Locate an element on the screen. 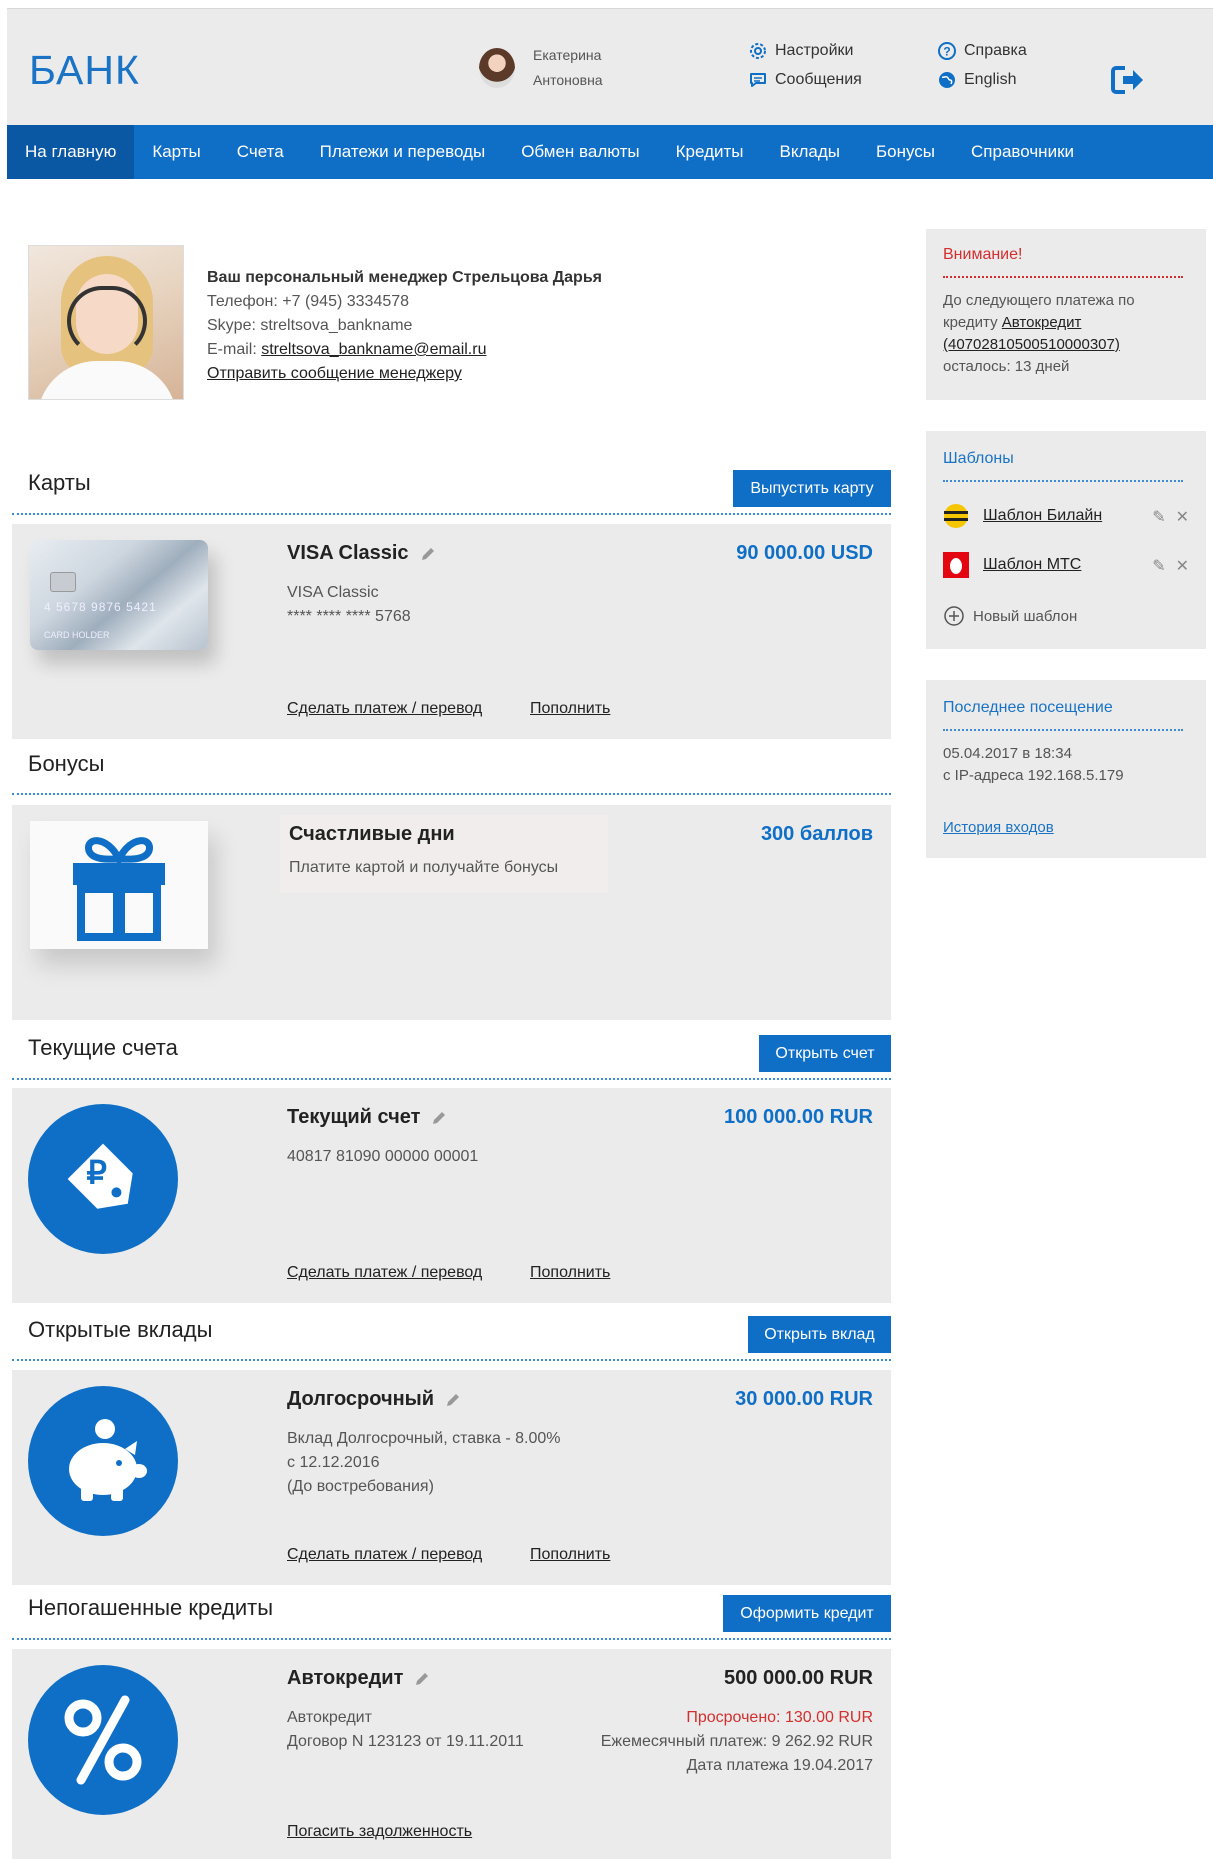  issue-card-button: Выпустить карту is located at coordinates (812, 488).